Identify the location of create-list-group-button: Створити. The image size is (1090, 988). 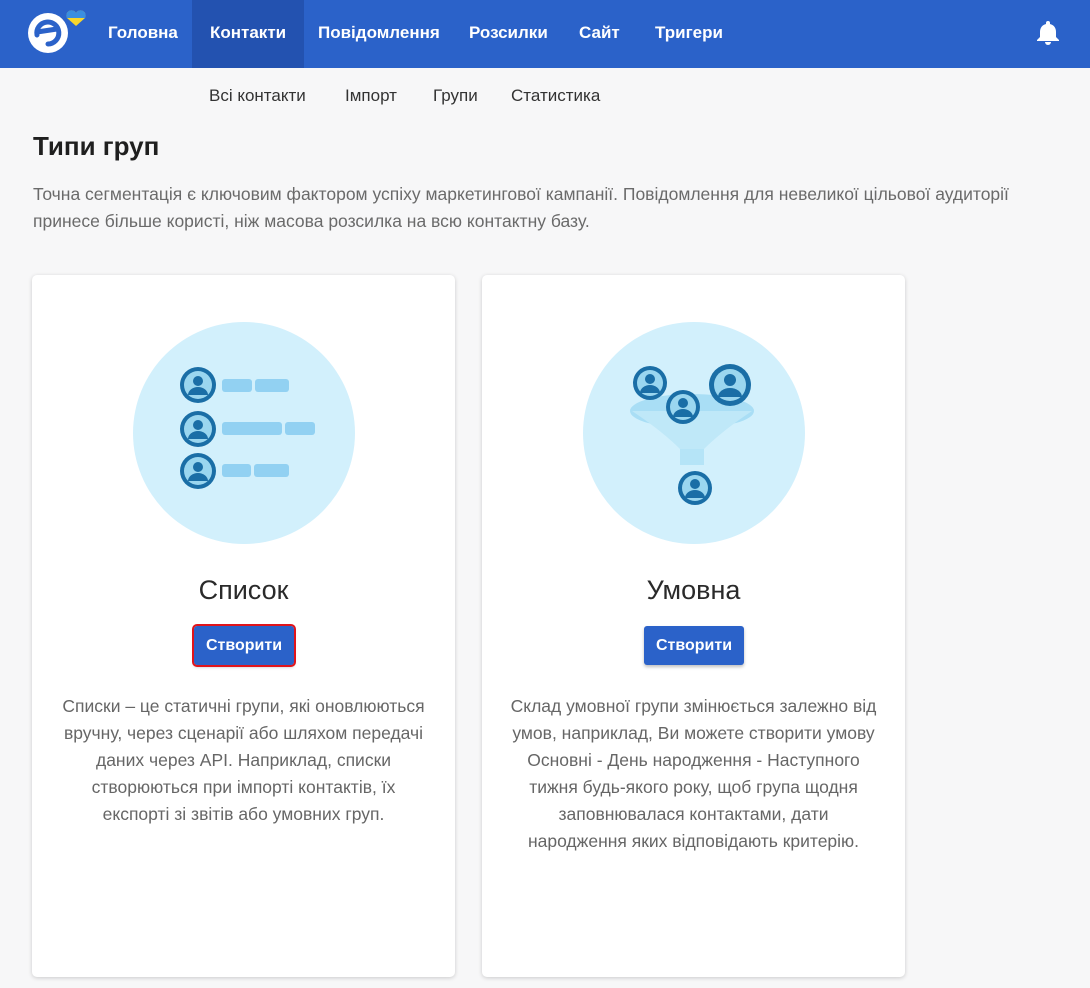
(244, 645).